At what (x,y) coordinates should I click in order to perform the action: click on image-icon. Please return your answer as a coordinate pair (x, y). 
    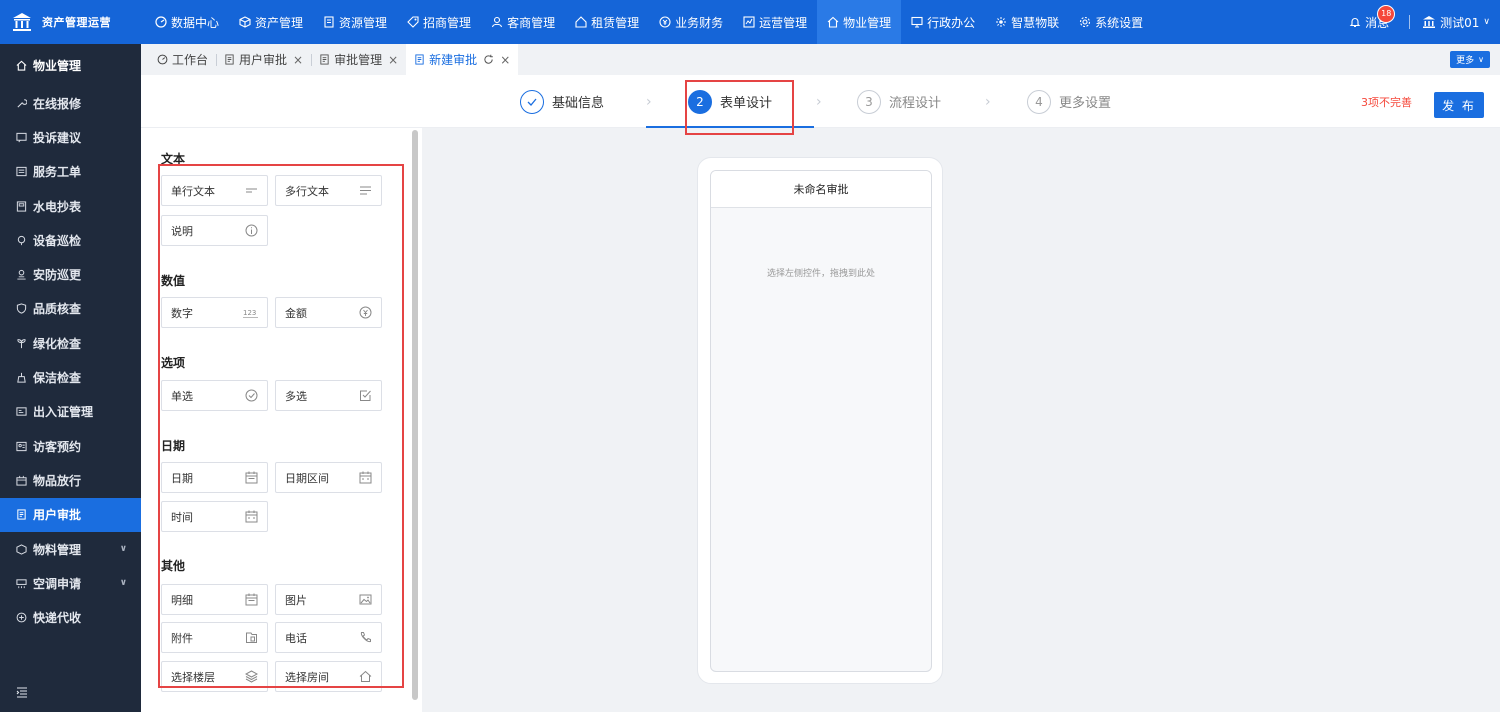
    Looking at the image, I should click on (365, 599).